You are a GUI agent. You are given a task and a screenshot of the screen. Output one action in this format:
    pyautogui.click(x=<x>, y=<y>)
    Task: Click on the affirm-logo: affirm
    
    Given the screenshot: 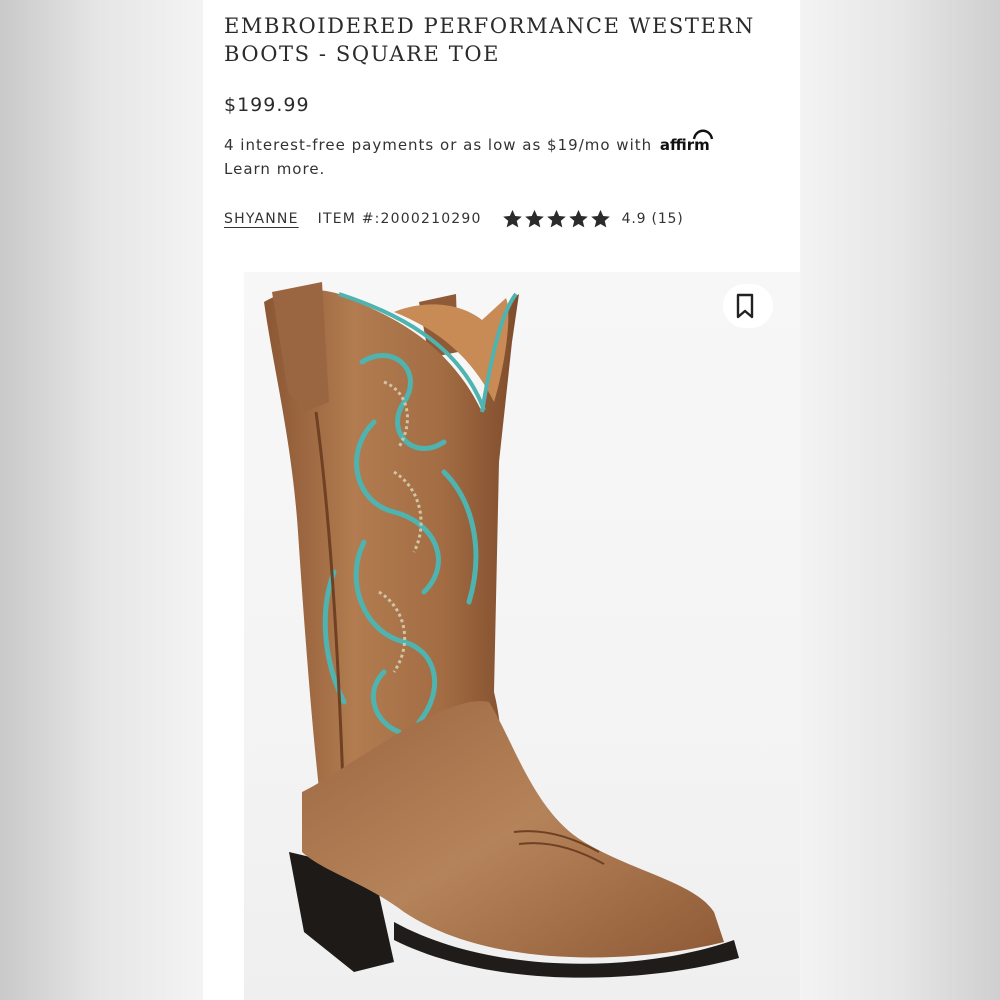 What is the action you would take?
    pyautogui.click(x=686, y=143)
    